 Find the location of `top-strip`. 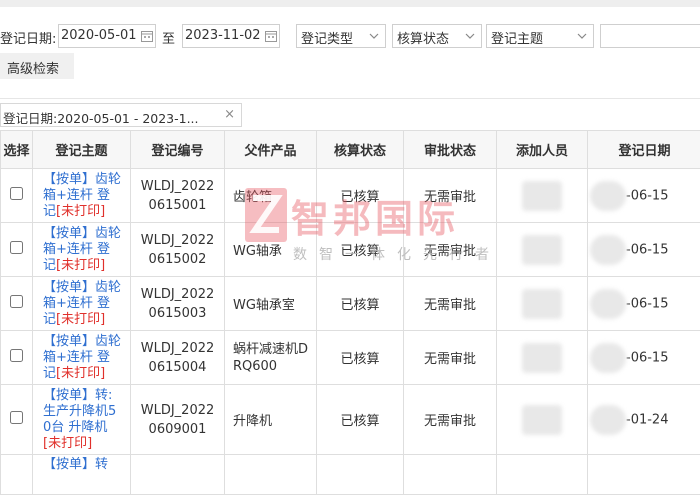

top-strip is located at coordinates (350, 3).